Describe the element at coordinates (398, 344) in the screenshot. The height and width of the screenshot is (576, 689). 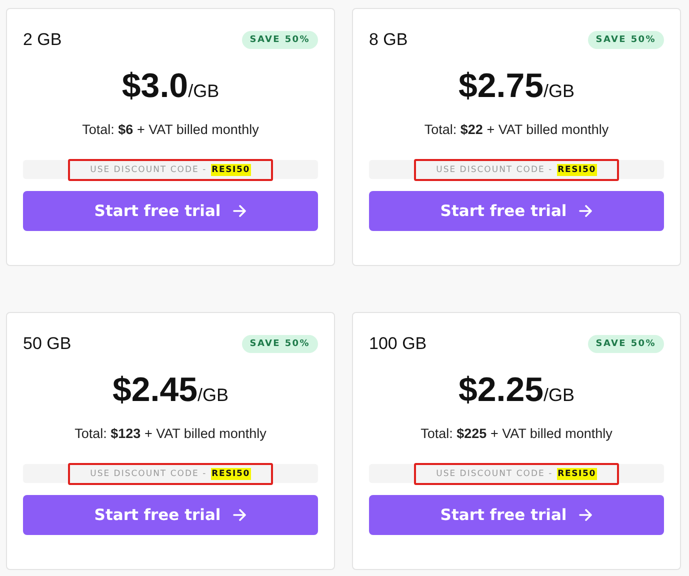
I see `plan-size: 100 GB` at that location.